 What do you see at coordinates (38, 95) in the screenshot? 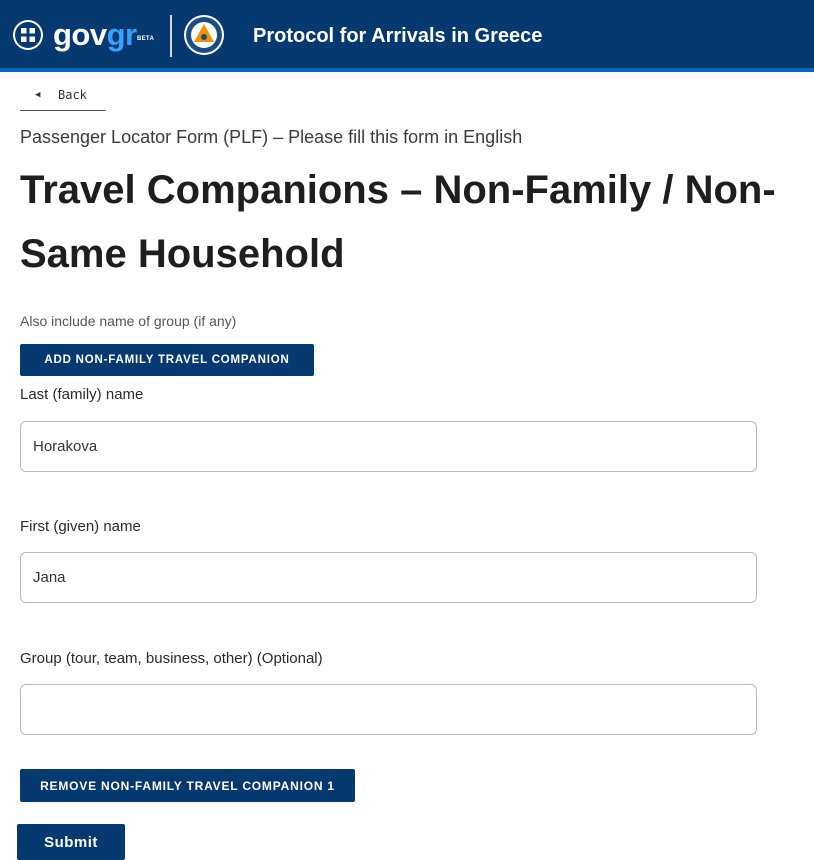
I see `chevron-left-icon: ◀` at bounding box center [38, 95].